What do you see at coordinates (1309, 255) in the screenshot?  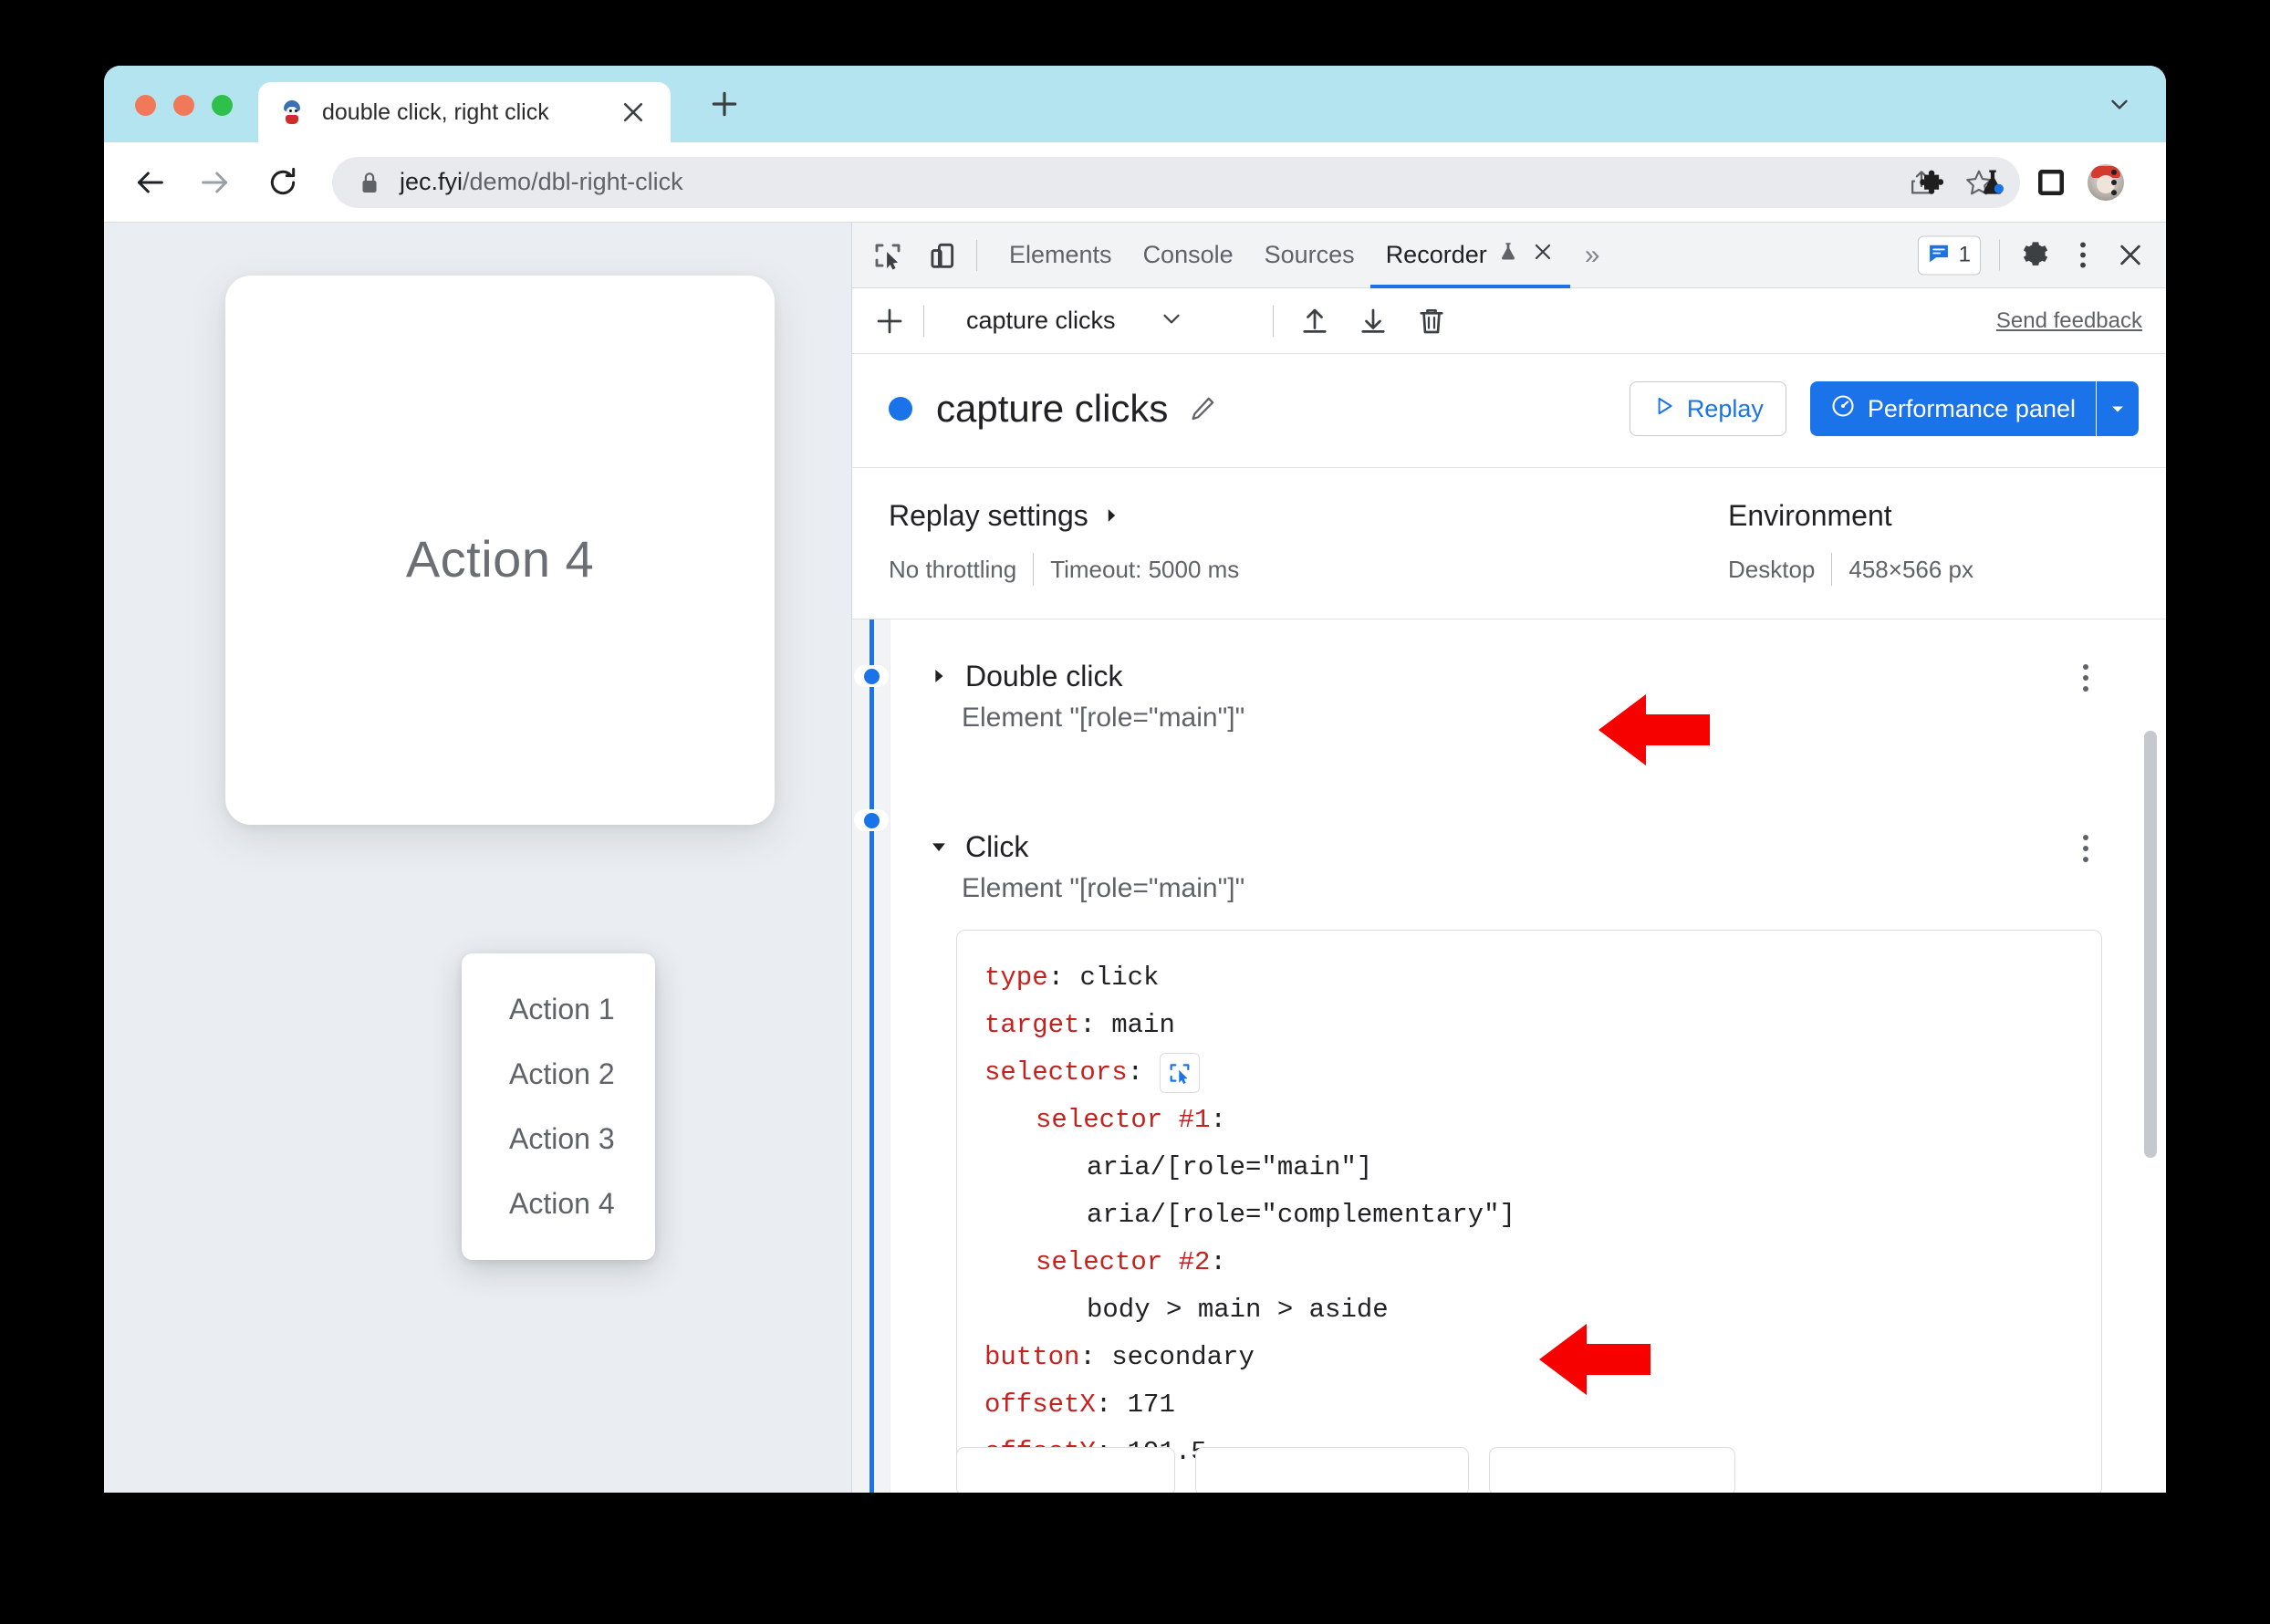 I see `tab-sources: Sources` at bounding box center [1309, 255].